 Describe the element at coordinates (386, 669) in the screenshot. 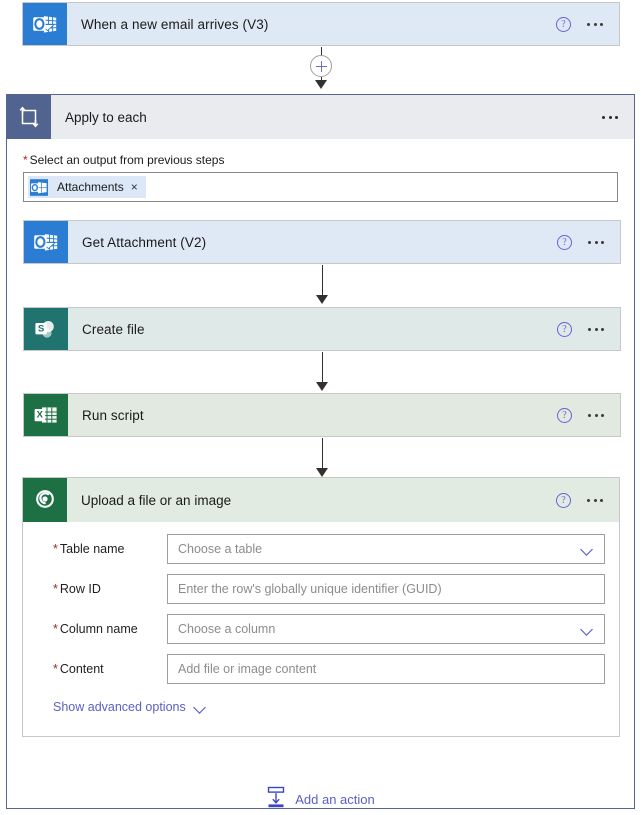

I see `content-input: Add file or image content` at that location.